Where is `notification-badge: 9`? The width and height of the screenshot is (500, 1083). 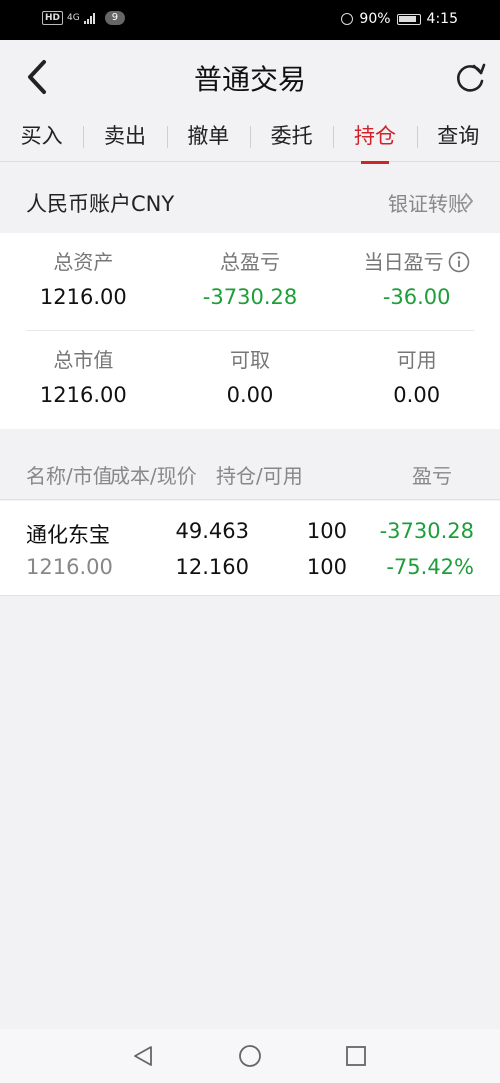
notification-badge: 9 is located at coordinates (115, 18).